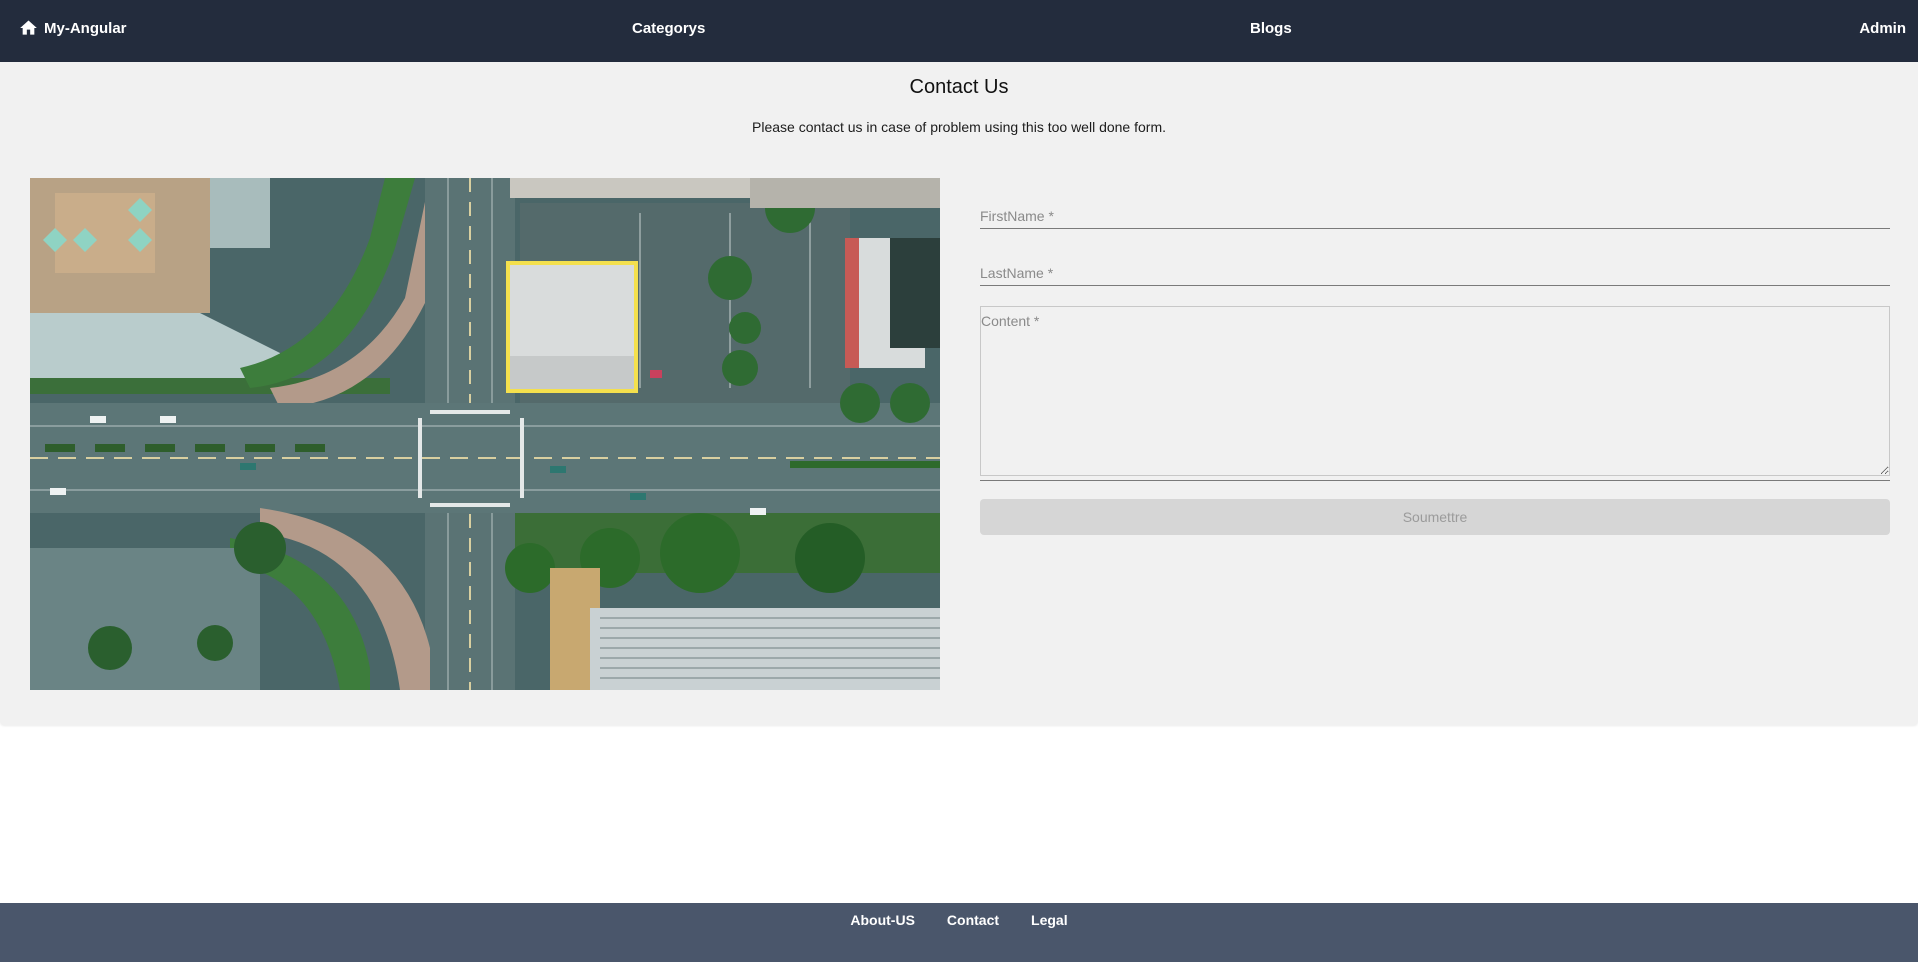 This screenshot has height=962, width=1918. What do you see at coordinates (959, 932) in the screenshot?
I see `footer: About-US Contact Legal` at bounding box center [959, 932].